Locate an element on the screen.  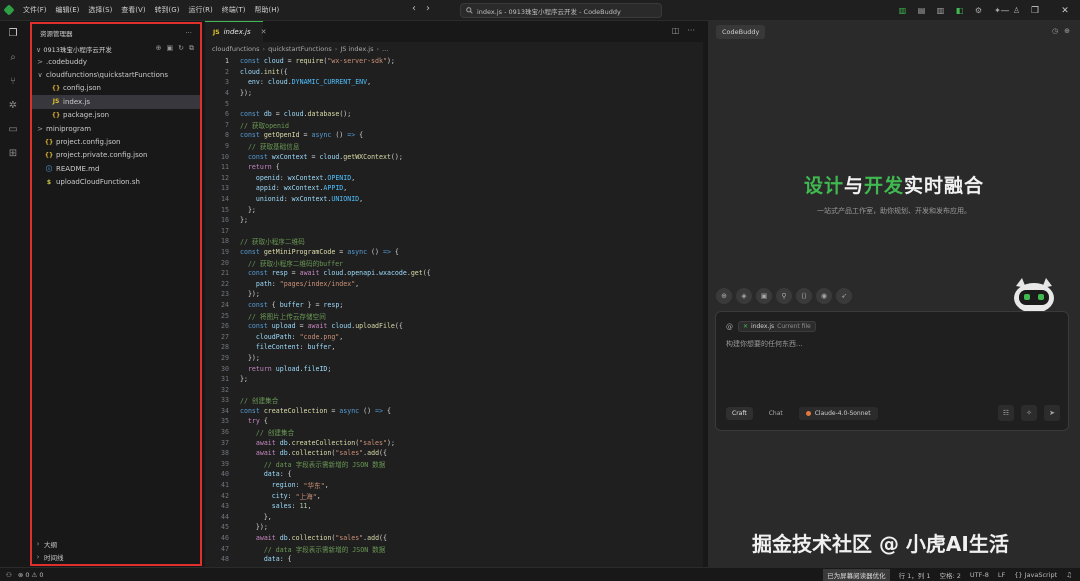
close-icon: ✕ is located at coordinates (1065, 10).